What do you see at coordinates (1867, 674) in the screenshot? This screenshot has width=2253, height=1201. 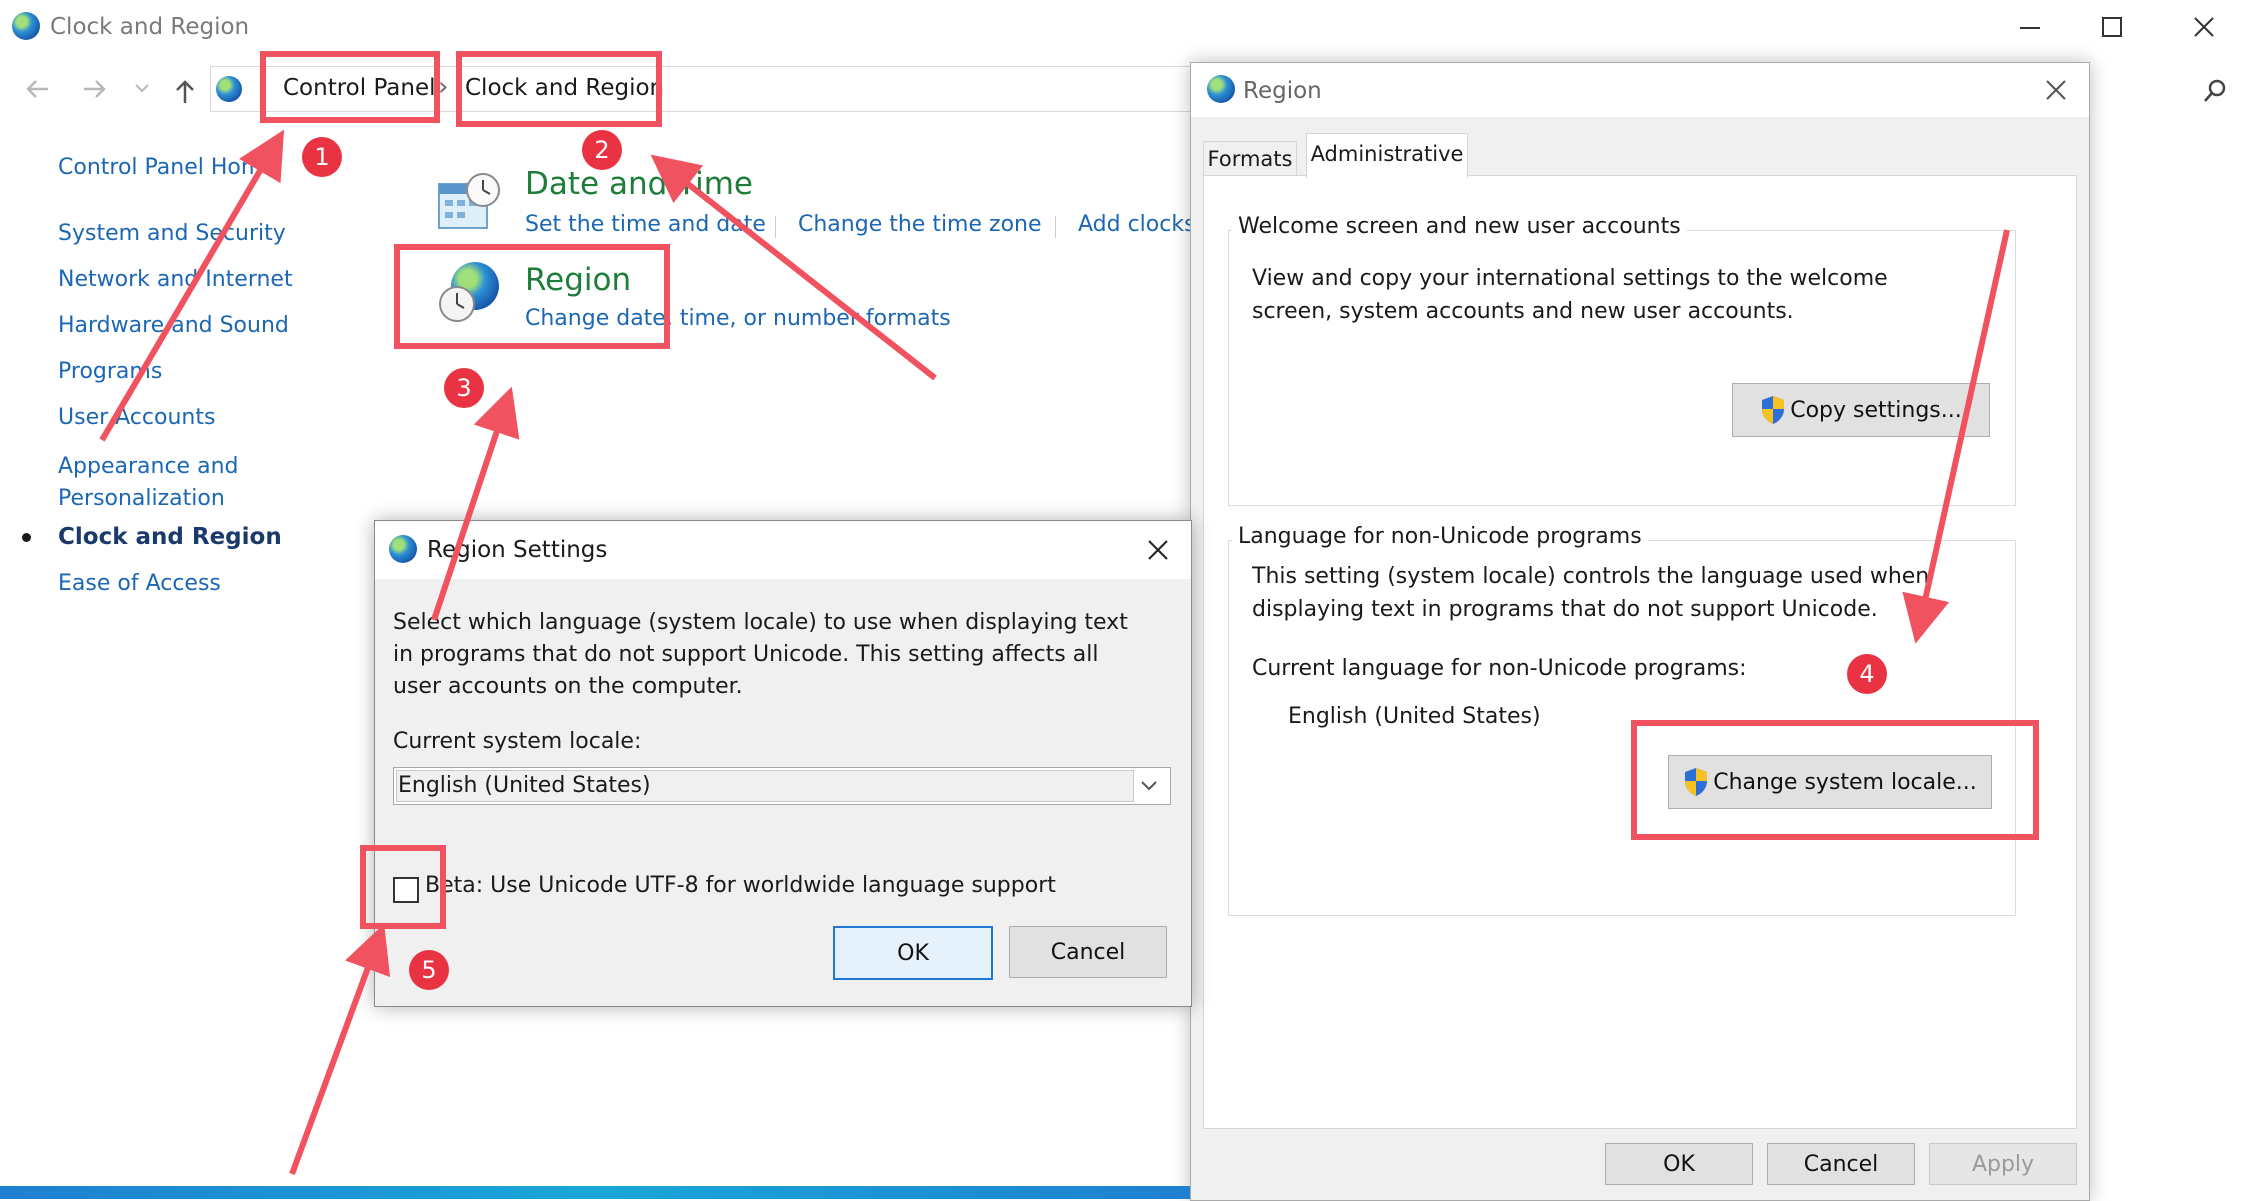 I see `annotation-badge-4: 4` at bounding box center [1867, 674].